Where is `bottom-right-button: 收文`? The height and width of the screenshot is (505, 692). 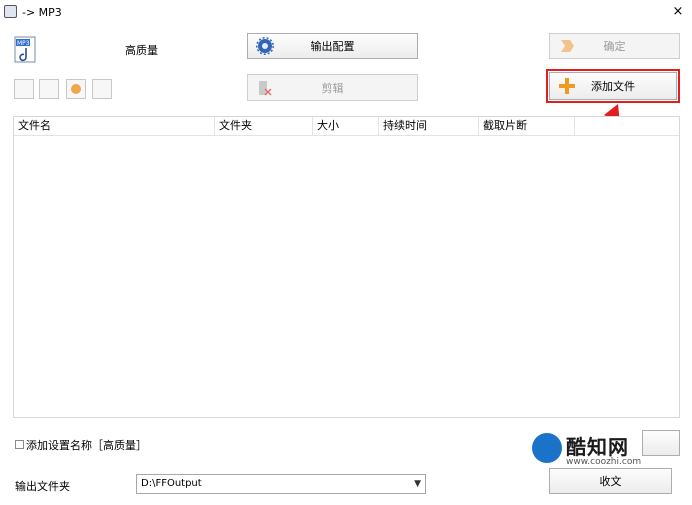
bottom-right-button: 收文 is located at coordinates (610, 481).